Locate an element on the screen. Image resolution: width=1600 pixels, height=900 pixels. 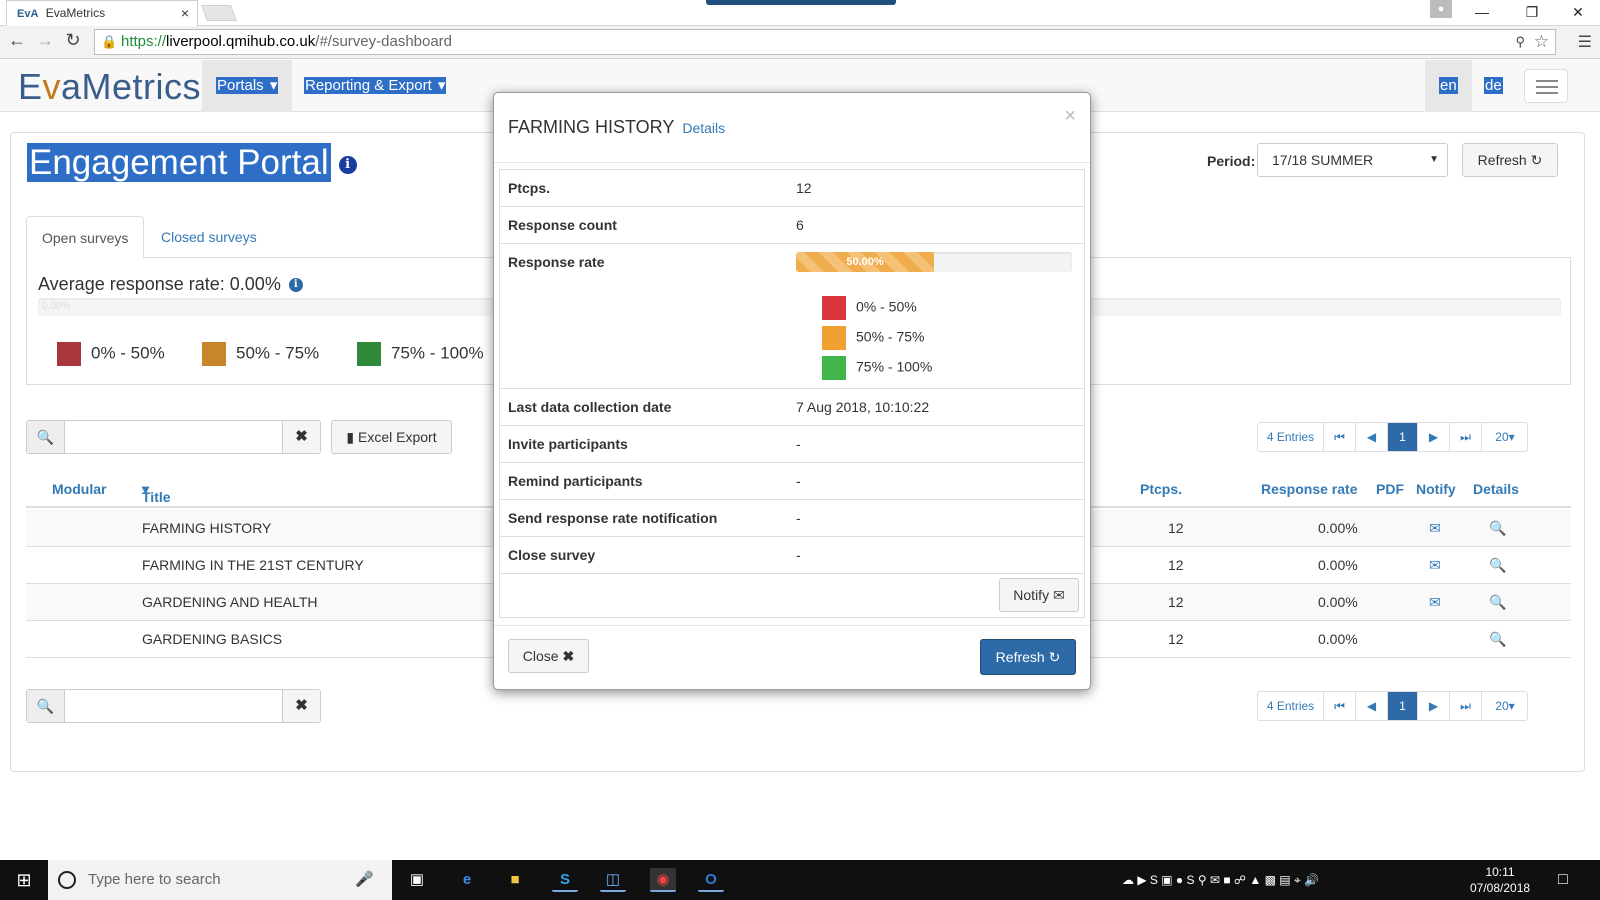
file-explorer-icon: ■ is located at coordinates (515, 880).